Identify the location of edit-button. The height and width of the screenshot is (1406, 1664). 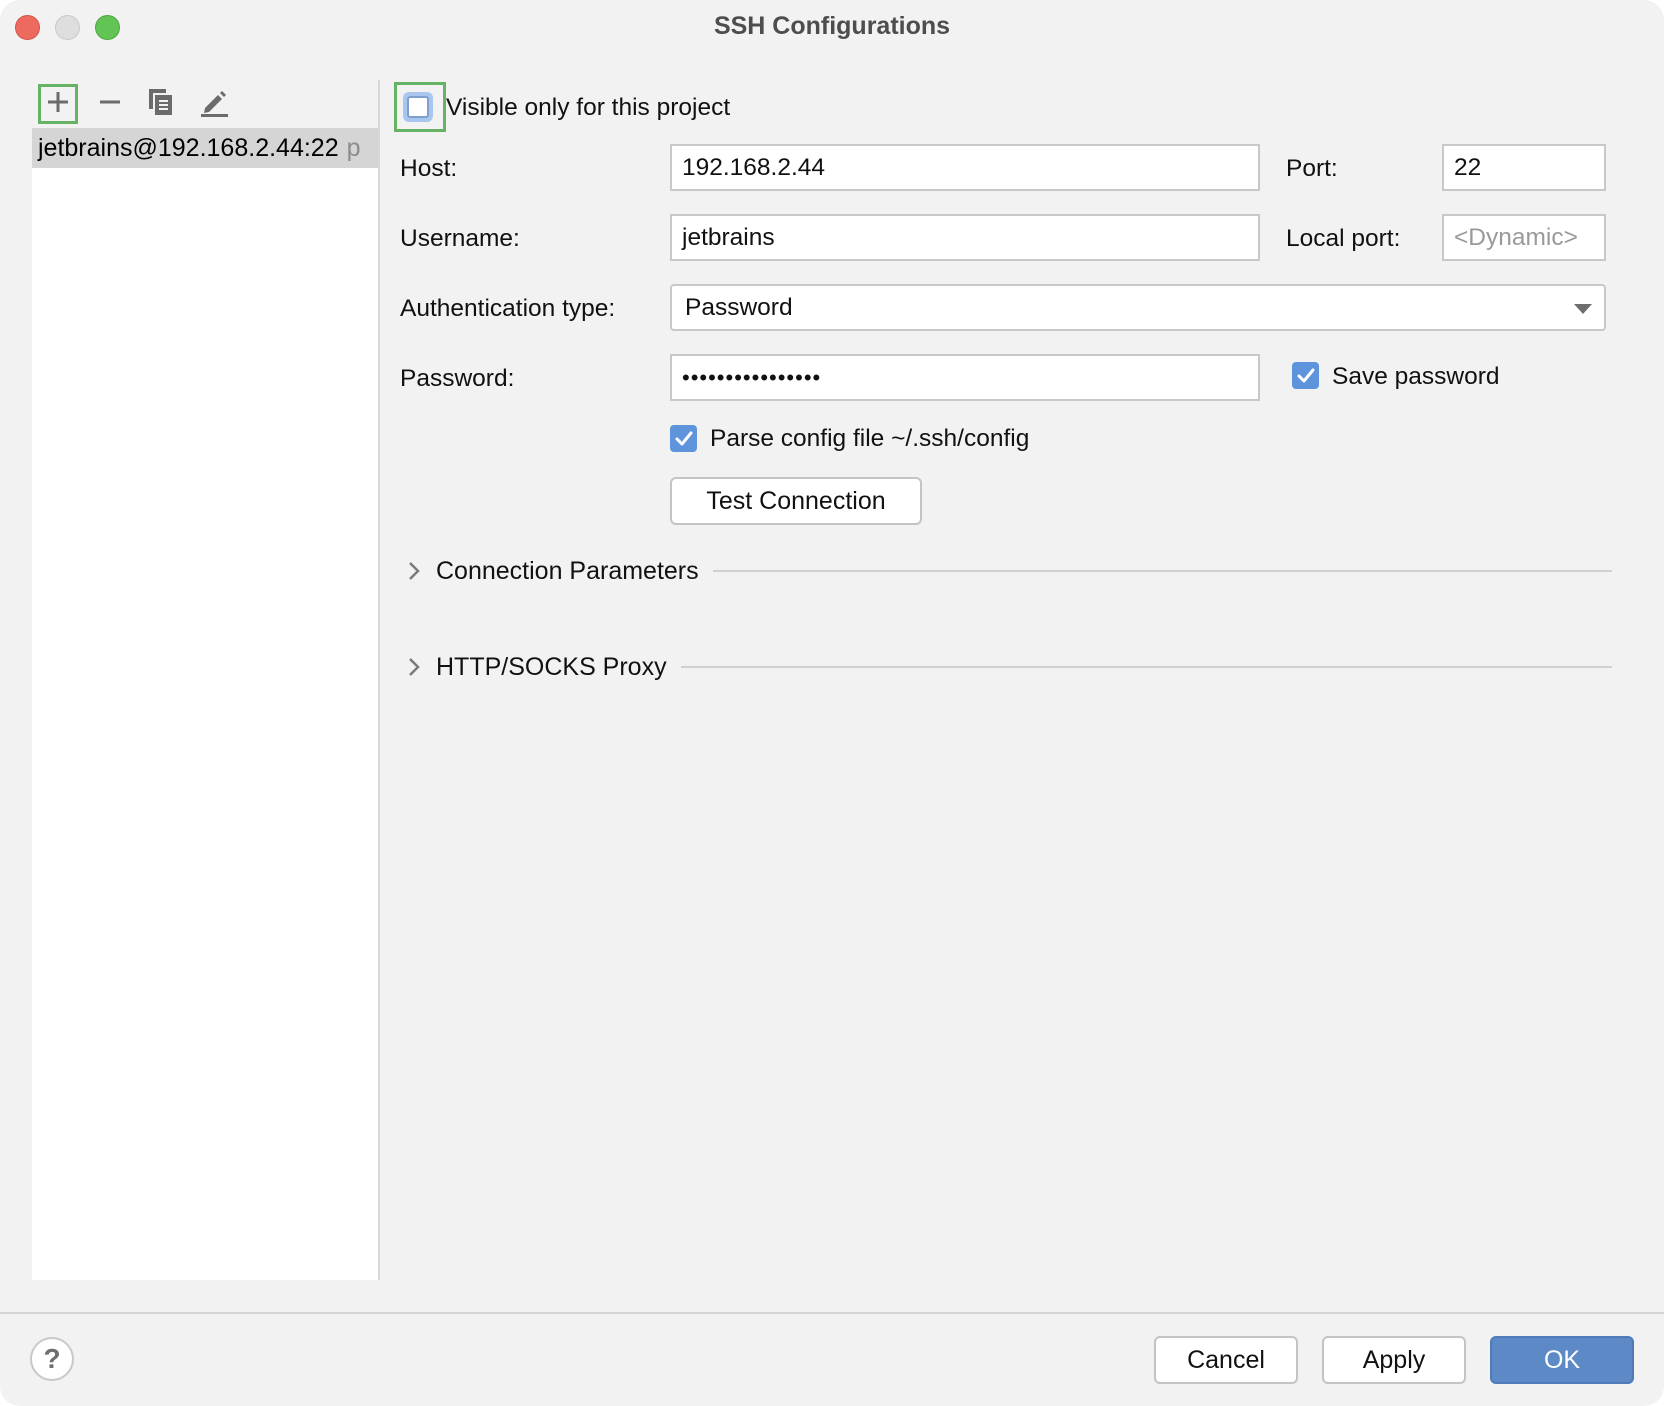
(214, 104).